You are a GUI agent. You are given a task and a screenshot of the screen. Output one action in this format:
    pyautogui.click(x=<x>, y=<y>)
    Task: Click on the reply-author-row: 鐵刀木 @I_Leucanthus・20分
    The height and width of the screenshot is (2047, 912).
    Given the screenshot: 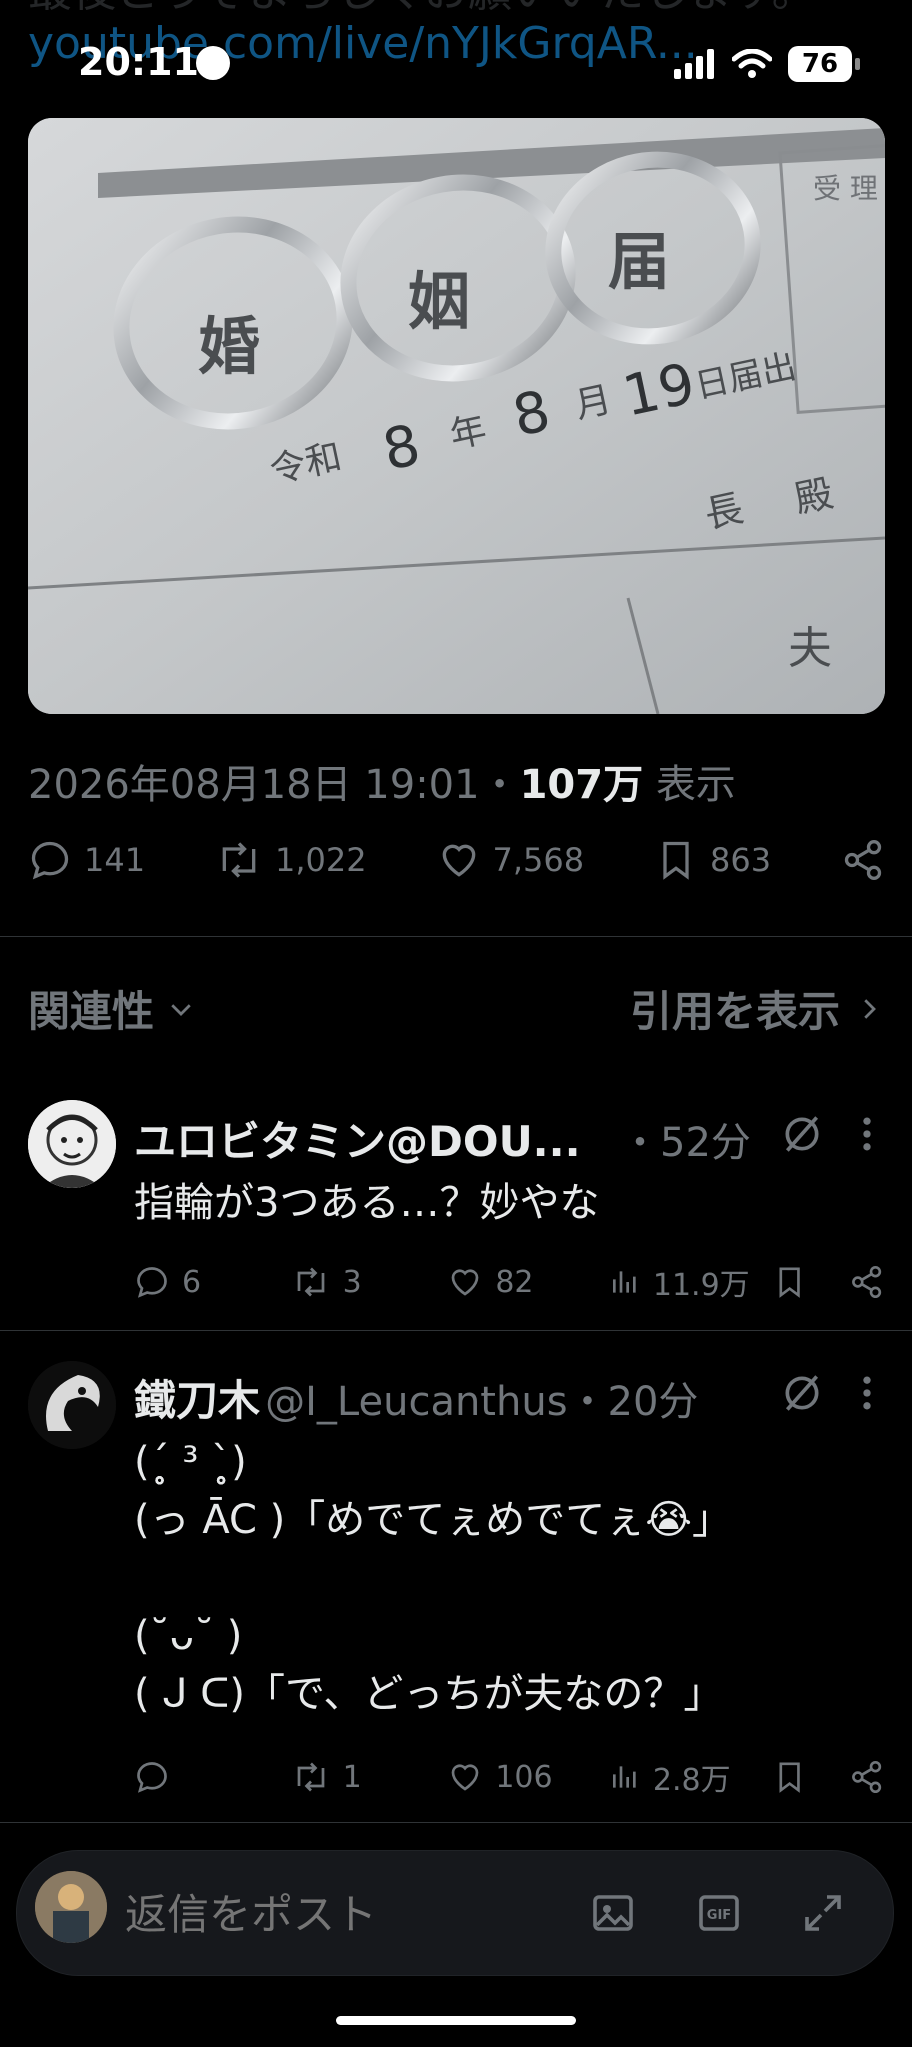 What is the action you would take?
    pyautogui.click(x=416, y=1397)
    